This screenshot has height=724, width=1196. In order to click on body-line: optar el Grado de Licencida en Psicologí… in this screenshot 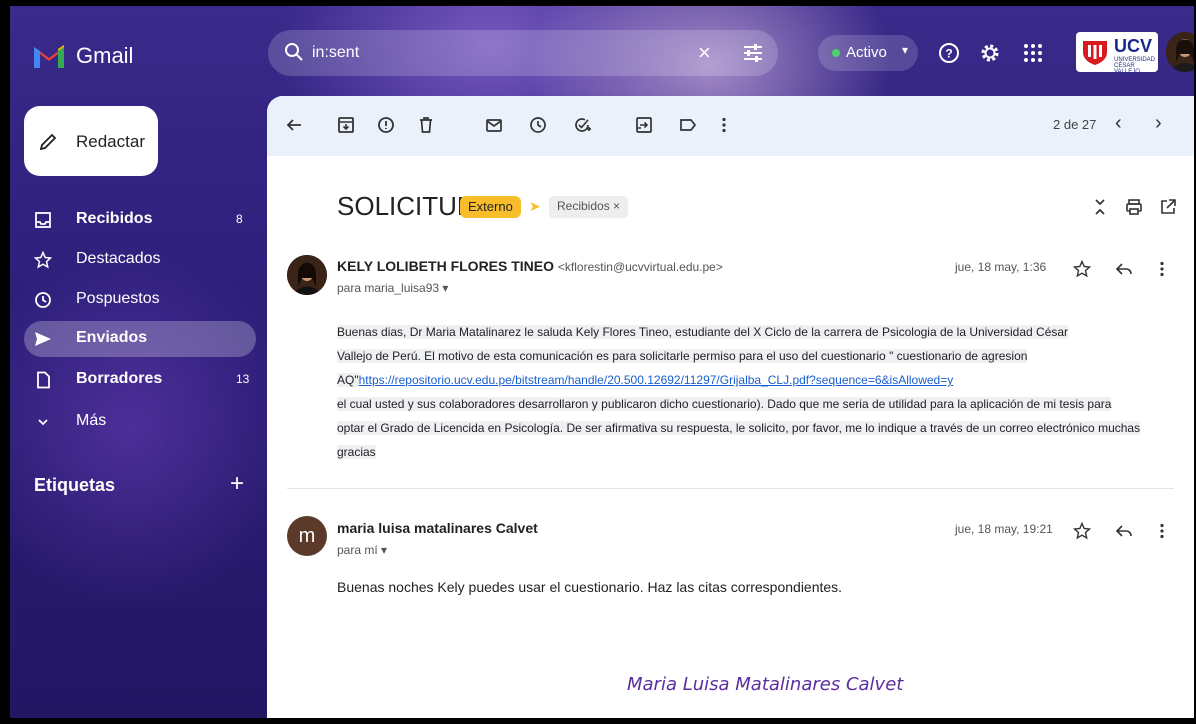, I will do `click(739, 428)`.